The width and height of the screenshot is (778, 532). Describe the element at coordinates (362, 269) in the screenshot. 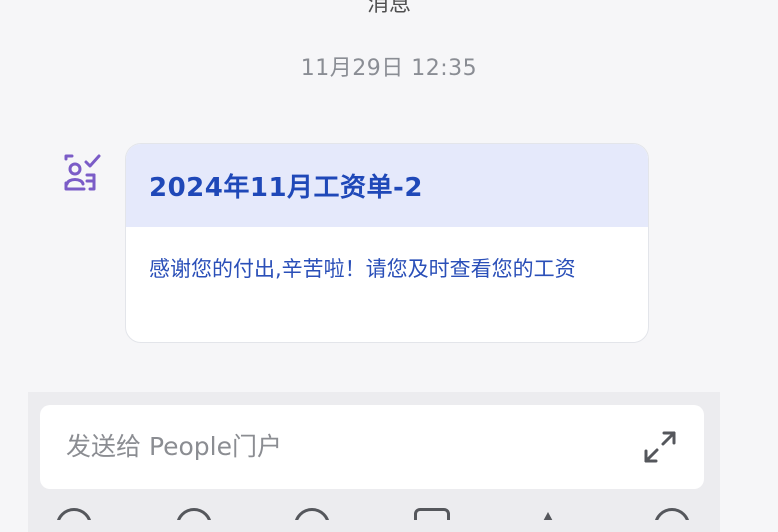

I see `card-body-text: 感谢您的付出,辛苦啦！请您及时查看您的工资` at that location.